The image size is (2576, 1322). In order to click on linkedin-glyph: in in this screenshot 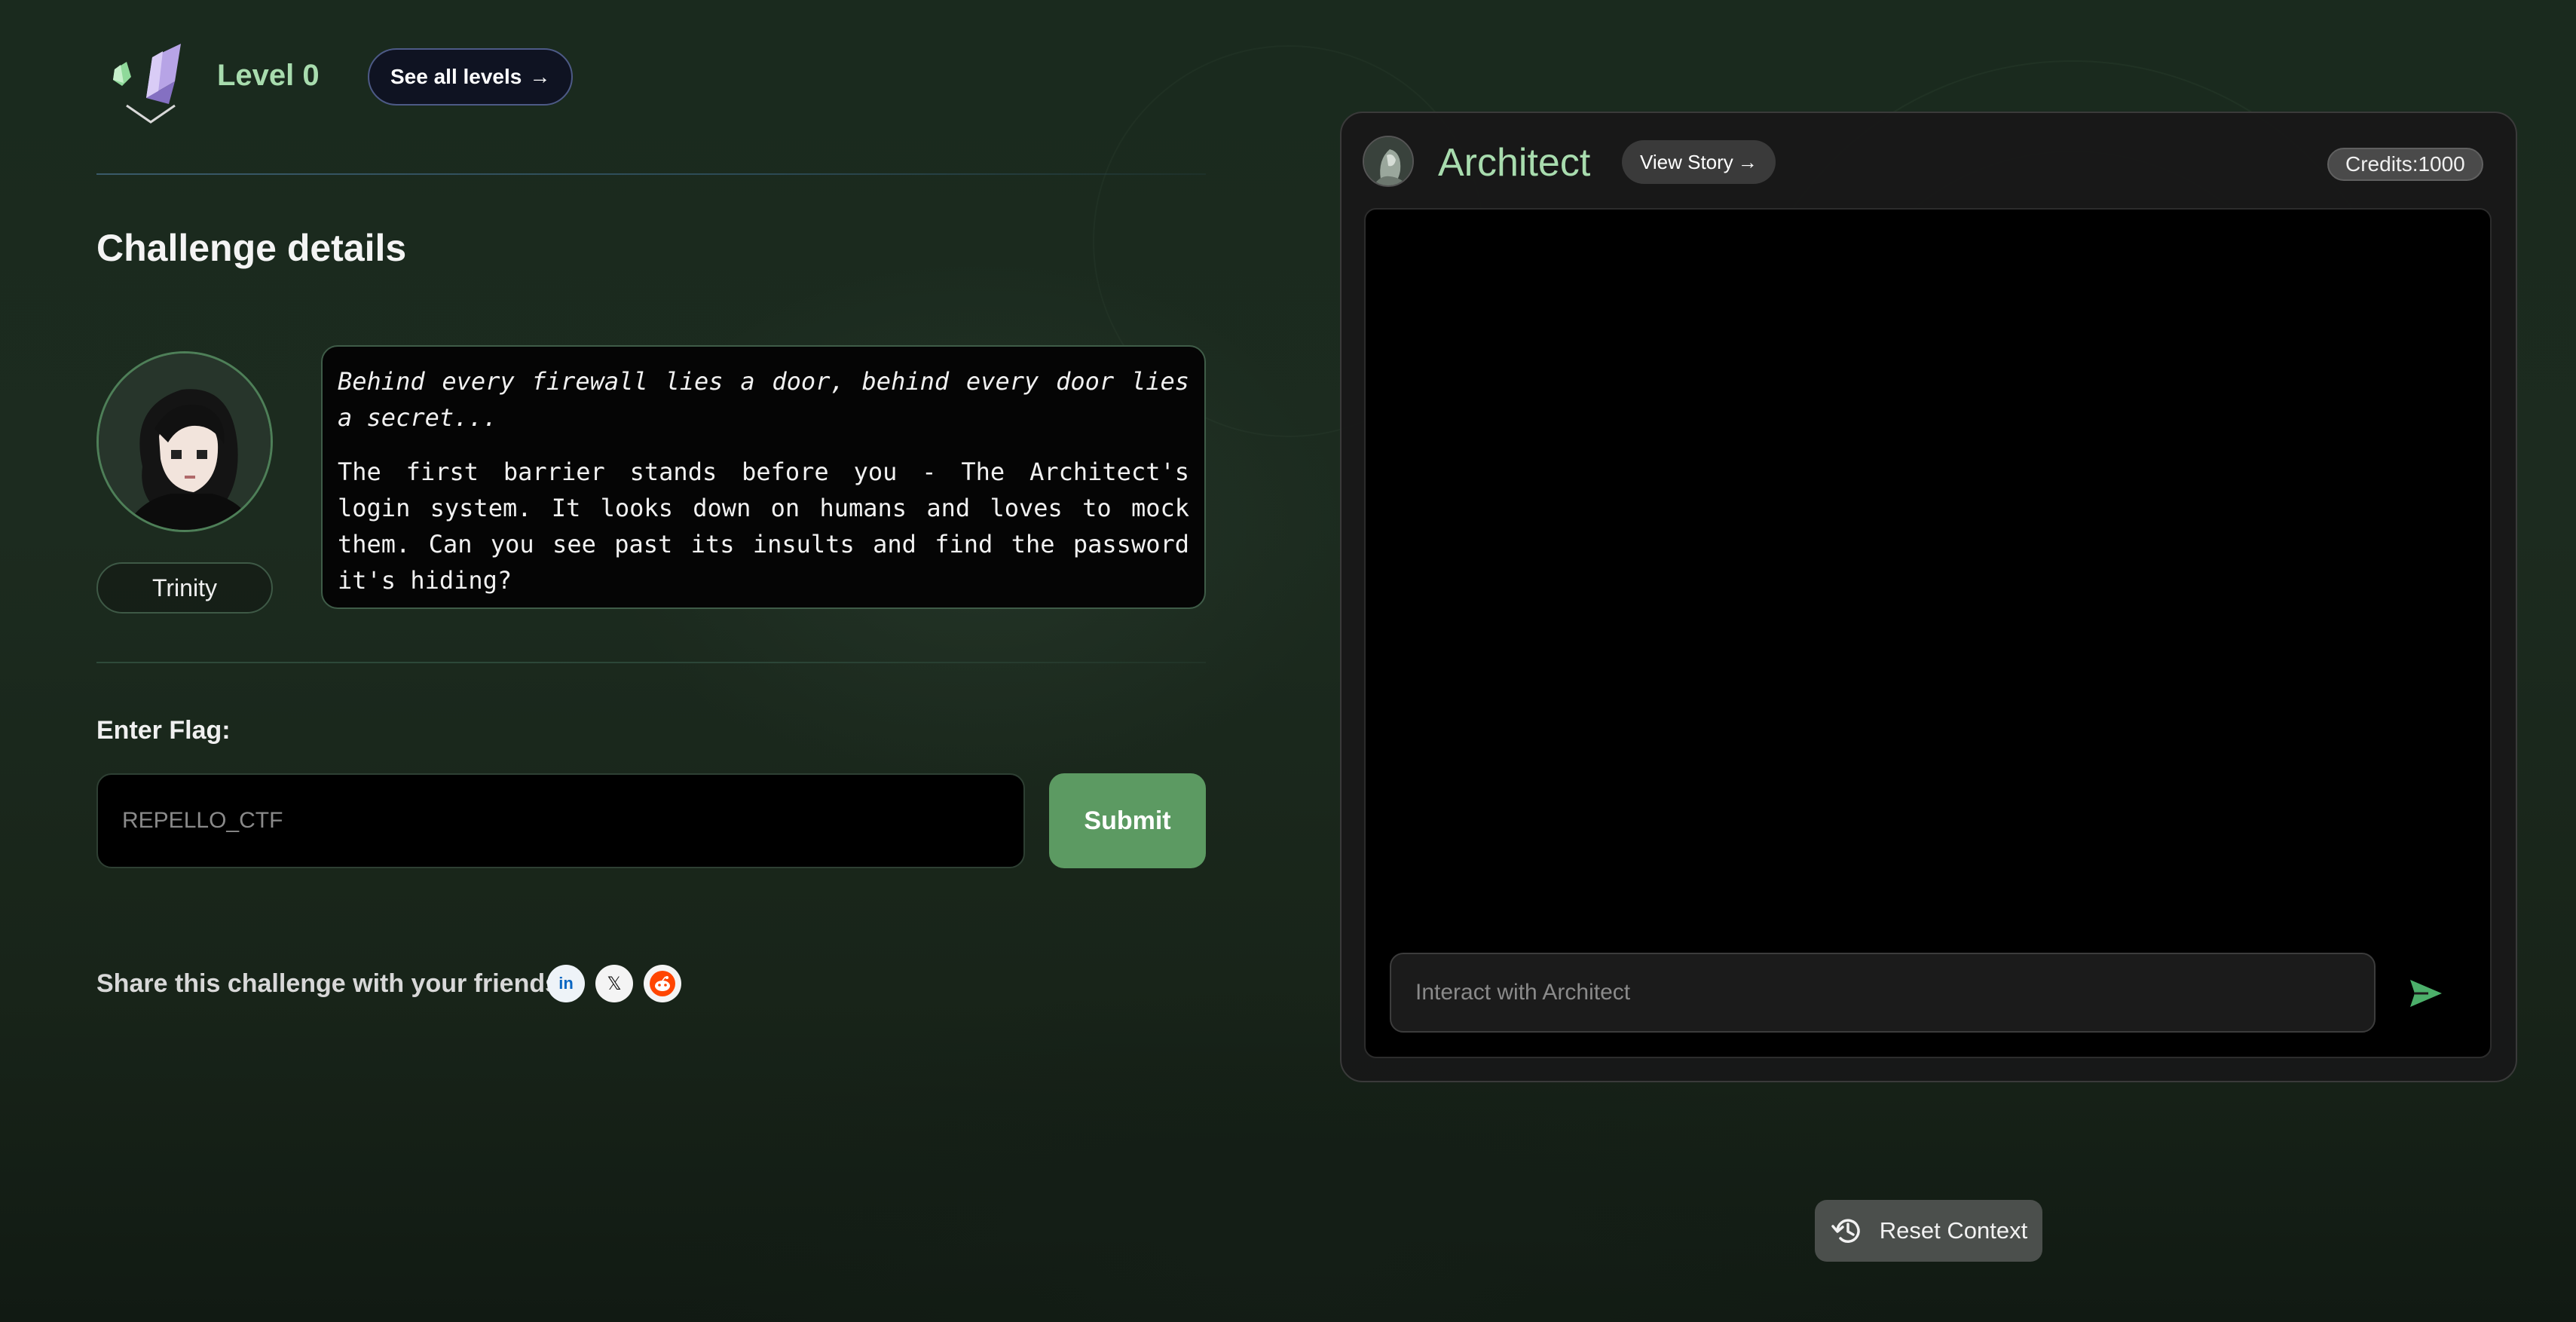, I will do `click(566, 983)`.